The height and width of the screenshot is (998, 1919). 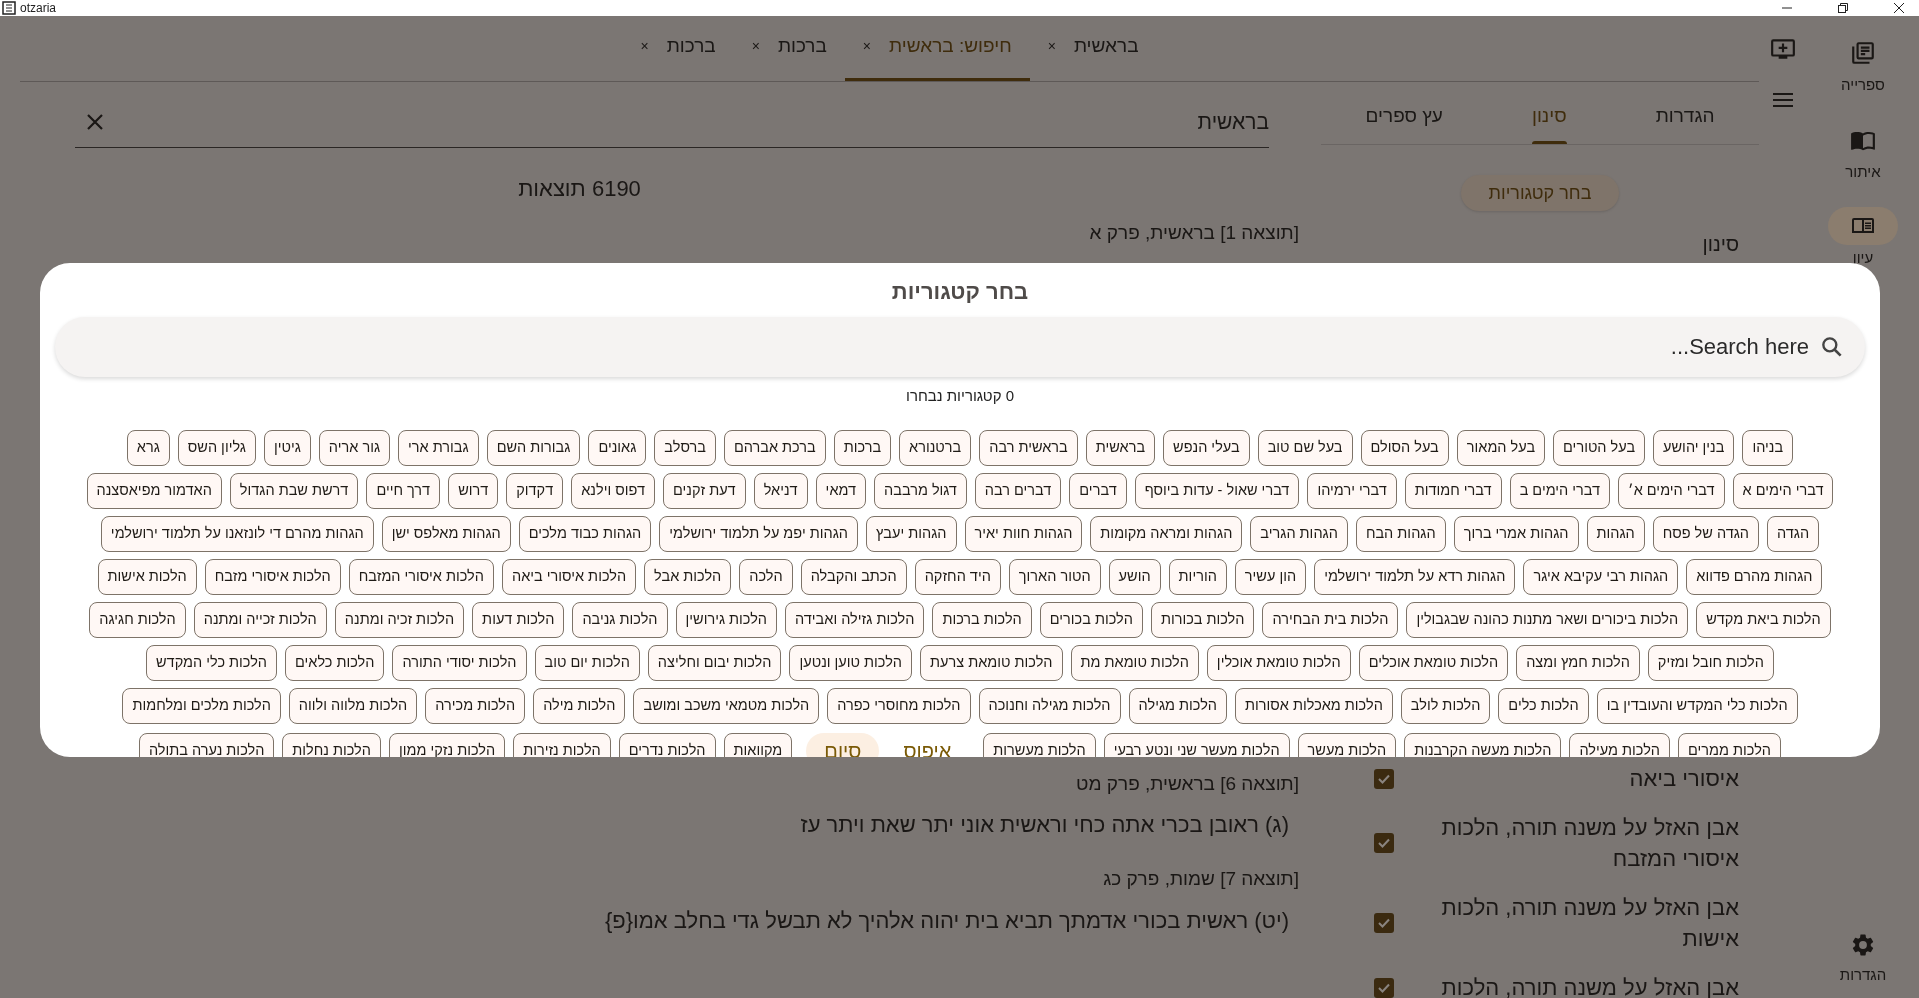 What do you see at coordinates (937, 48) in the screenshot?
I see `tab: חיפוש: בראשית ×` at bounding box center [937, 48].